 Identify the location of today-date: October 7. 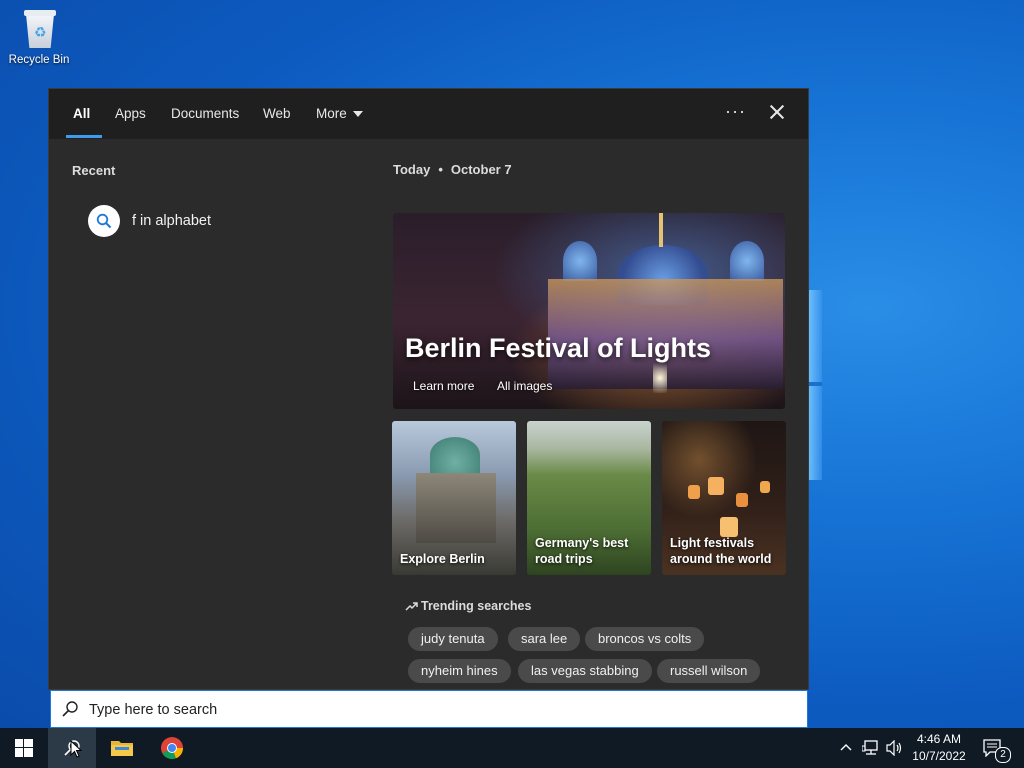
(481, 169).